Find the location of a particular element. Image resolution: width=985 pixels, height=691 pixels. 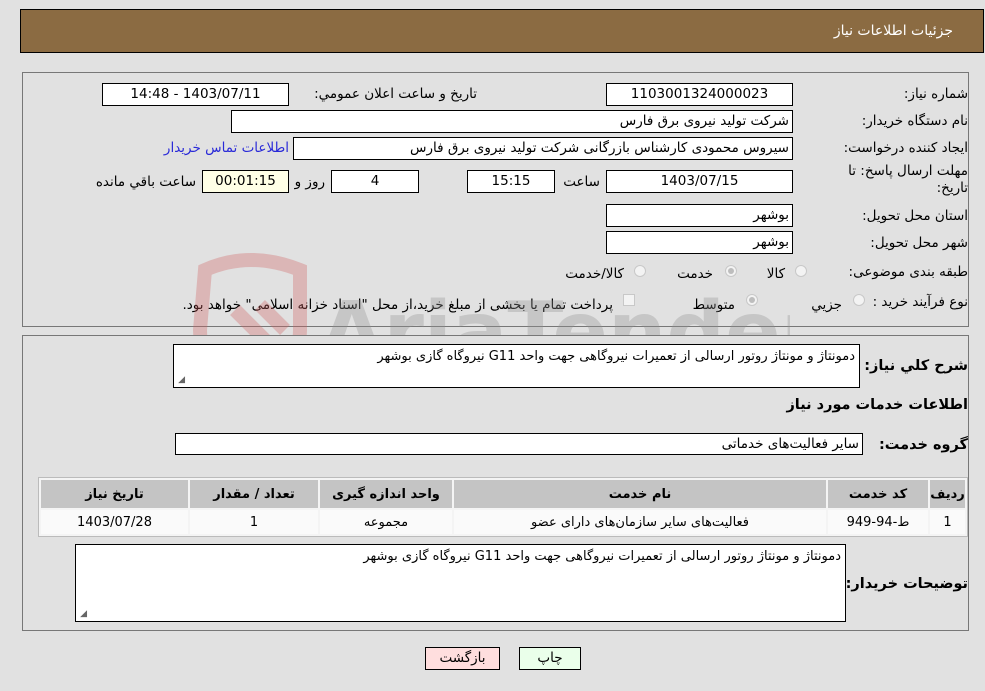

need-number-field: 1103001324000023 is located at coordinates (699, 94).